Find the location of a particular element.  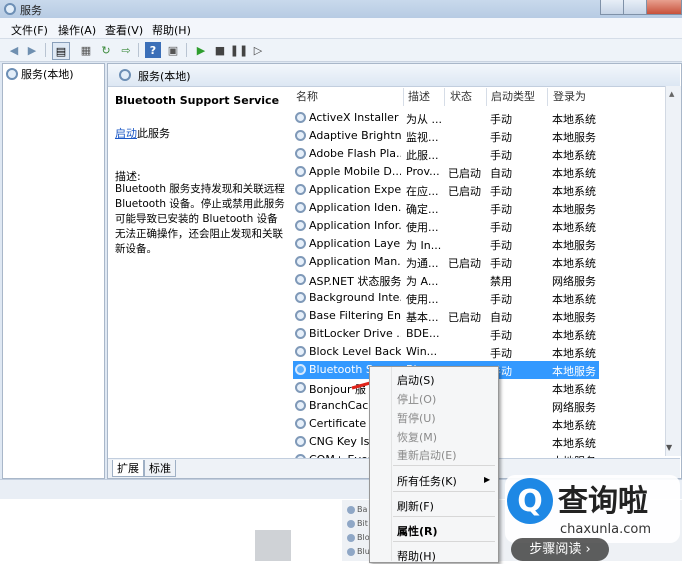

table-row: Apple Mobile D... Prov... 已启动 自动 本地系统 is located at coordinates (446, 172).